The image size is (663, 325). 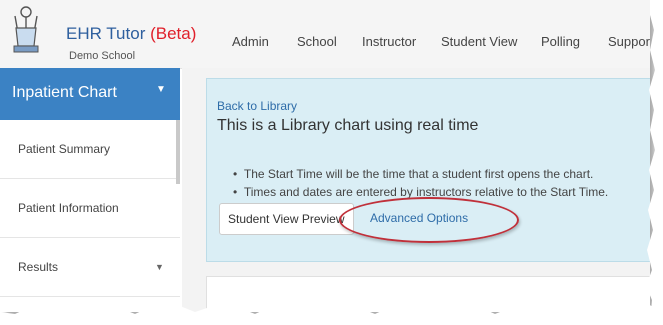 What do you see at coordinates (250, 41) in the screenshot?
I see `nav-admin: Admin` at bounding box center [250, 41].